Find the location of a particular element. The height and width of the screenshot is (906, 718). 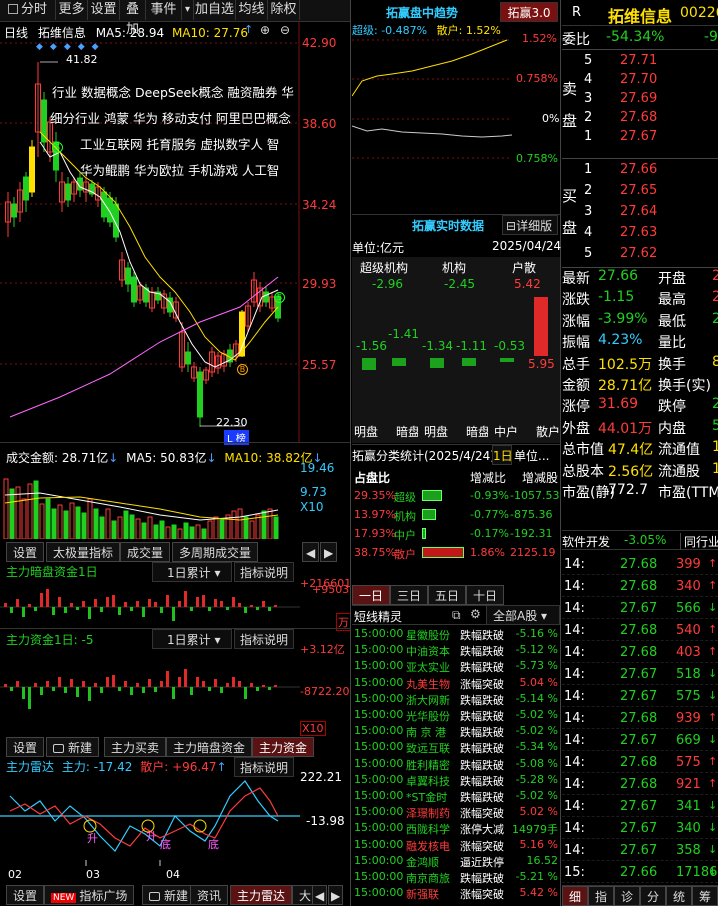

buy-level-row: 2 27.65 is located at coordinates (640, 191).